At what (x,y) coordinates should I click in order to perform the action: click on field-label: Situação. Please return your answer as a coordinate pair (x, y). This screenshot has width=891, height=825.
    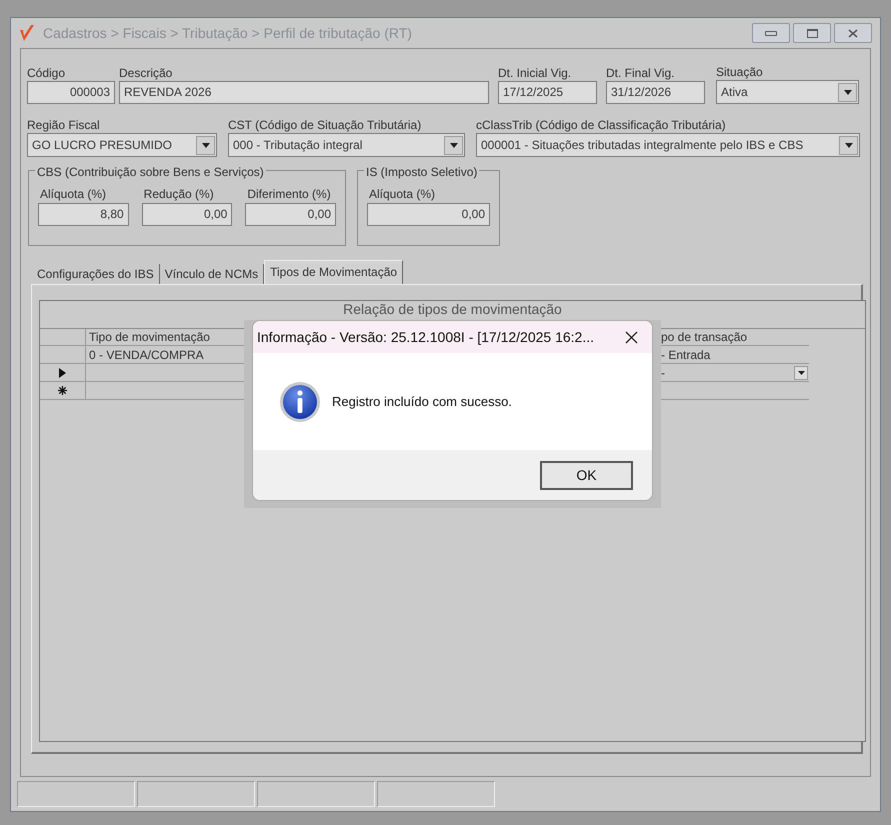
    Looking at the image, I should click on (740, 72).